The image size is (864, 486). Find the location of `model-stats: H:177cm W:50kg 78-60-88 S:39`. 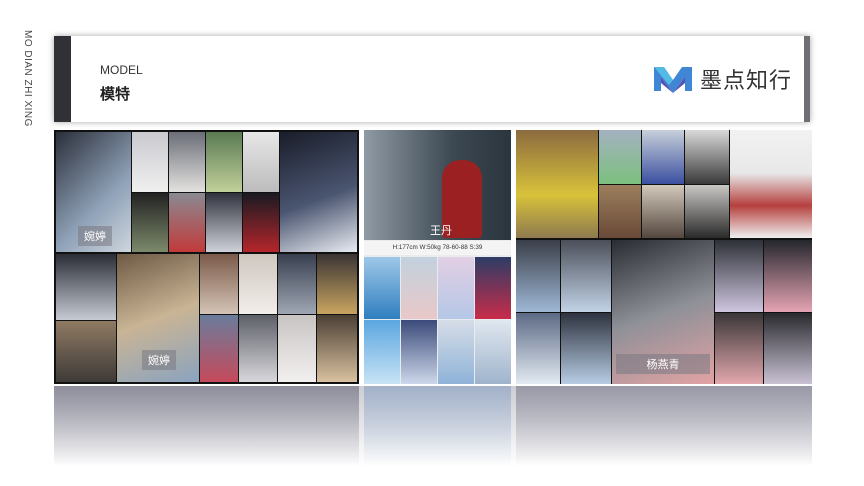

model-stats: H:177cm W:50kg 78-60-88 S:39 is located at coordinates (437, 248).